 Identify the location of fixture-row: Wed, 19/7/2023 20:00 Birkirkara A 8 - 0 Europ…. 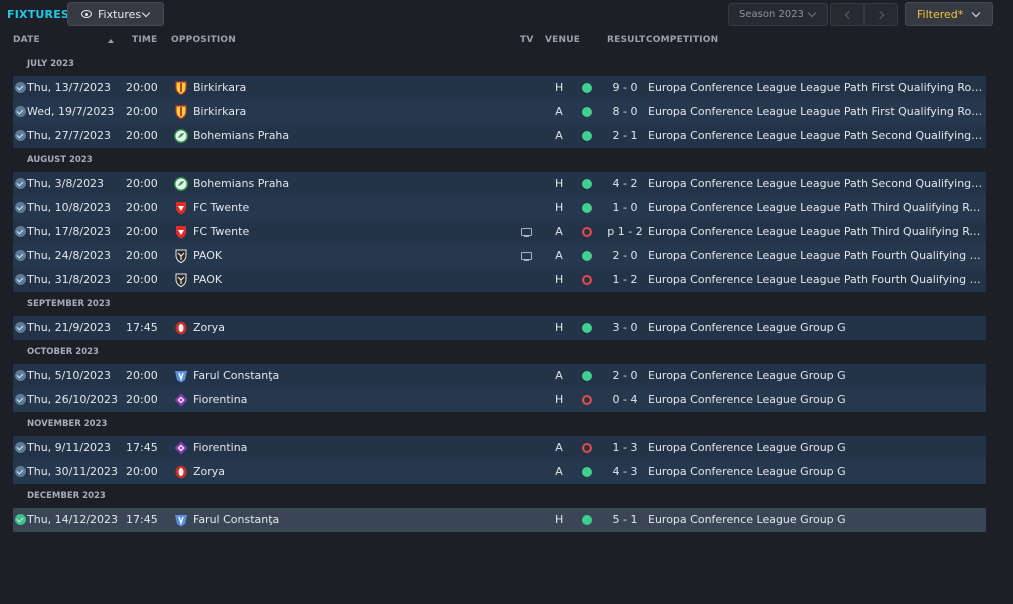
(499, 112).